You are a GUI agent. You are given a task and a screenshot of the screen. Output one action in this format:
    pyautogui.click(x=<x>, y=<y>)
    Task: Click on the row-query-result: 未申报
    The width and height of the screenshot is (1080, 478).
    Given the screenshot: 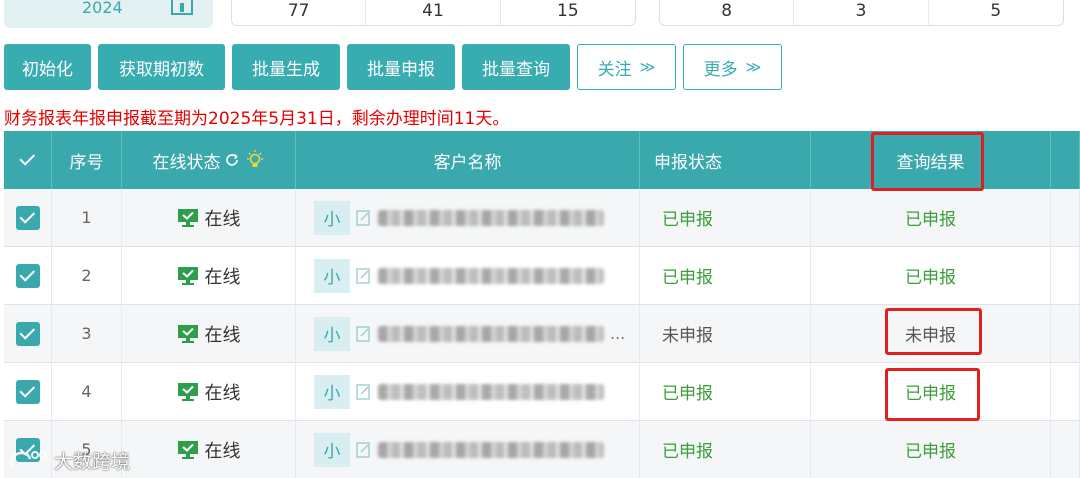 What is the action you would take?
    pyautogui.click(x=931, y=333)
    